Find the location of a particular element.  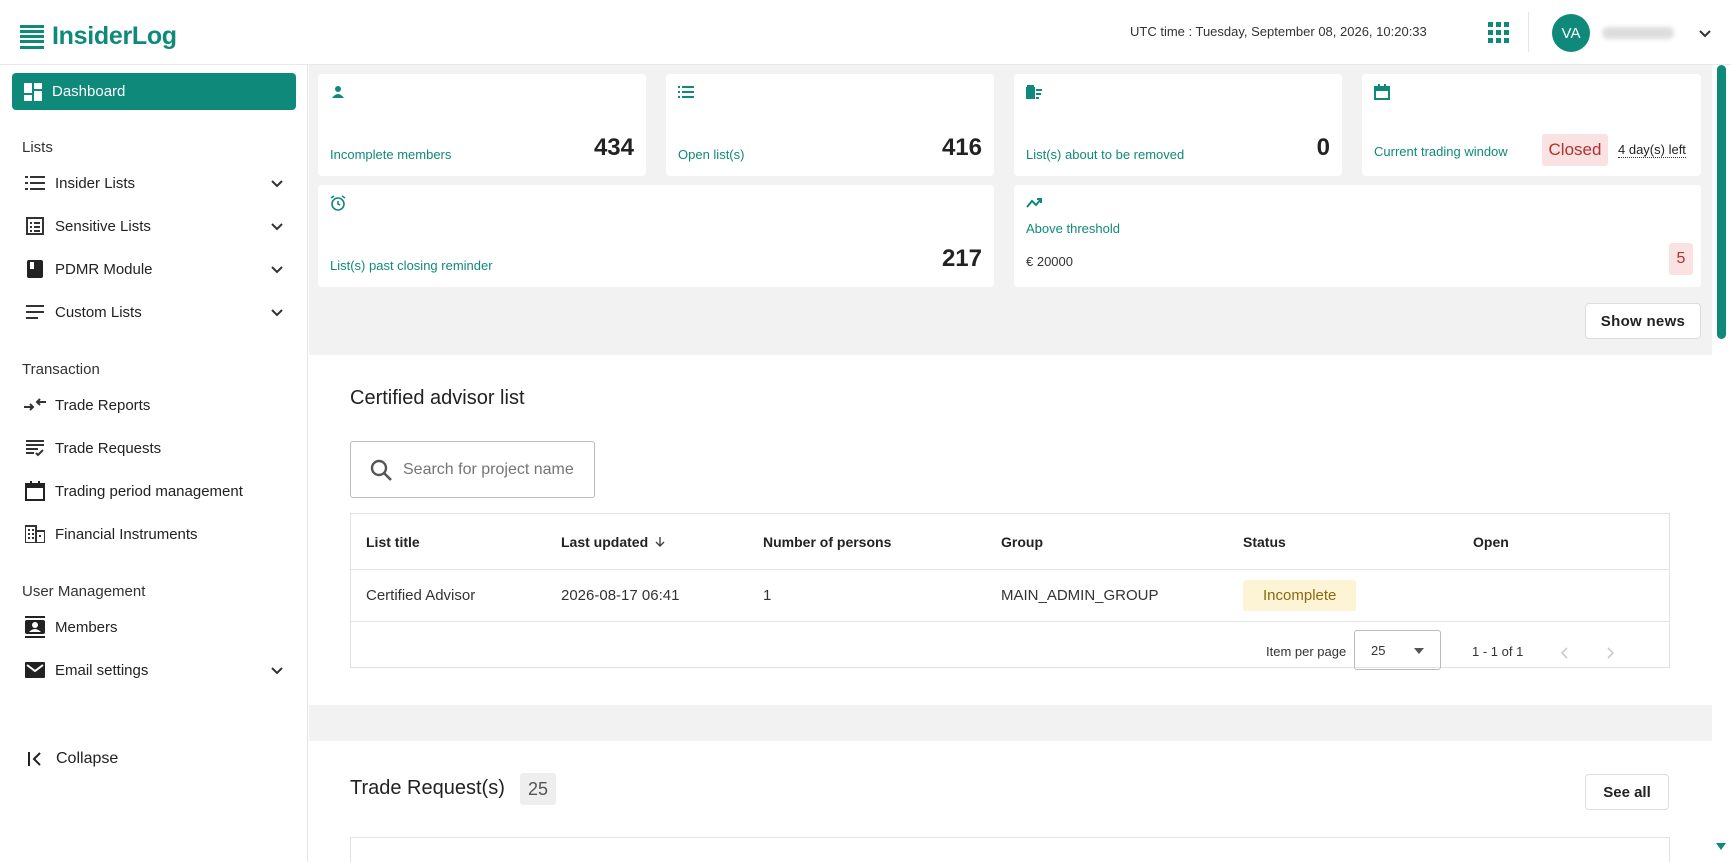

person-icon is located at coordinates (338, 92).